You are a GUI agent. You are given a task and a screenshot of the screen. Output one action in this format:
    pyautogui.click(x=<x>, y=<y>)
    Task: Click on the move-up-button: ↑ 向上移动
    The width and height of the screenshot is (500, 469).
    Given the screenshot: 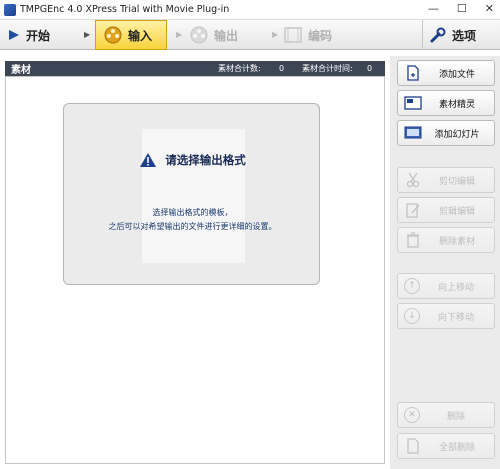 What is the action you would take?
    pyautogui.click(x=446, y=286)
    